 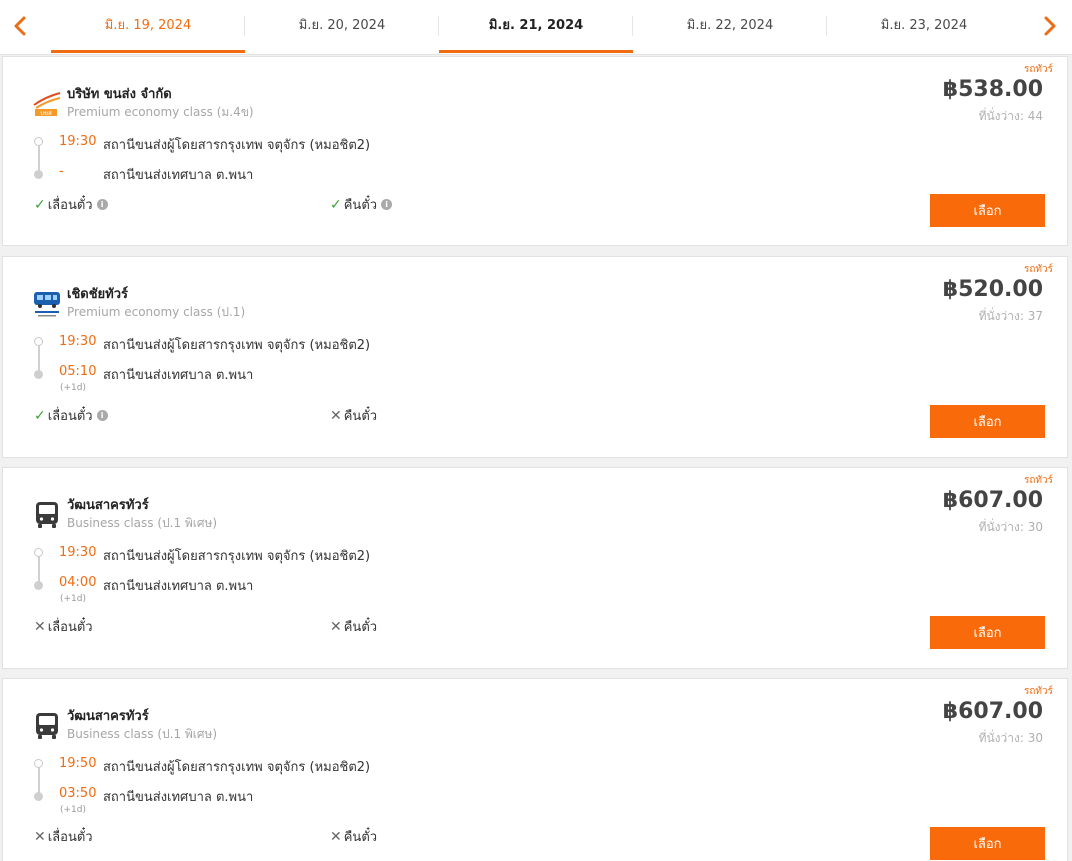 What do you see at coordinates (47, 104) in the screenshot?
I see `operator-logo: บขส` at bounding box center [47, 104].